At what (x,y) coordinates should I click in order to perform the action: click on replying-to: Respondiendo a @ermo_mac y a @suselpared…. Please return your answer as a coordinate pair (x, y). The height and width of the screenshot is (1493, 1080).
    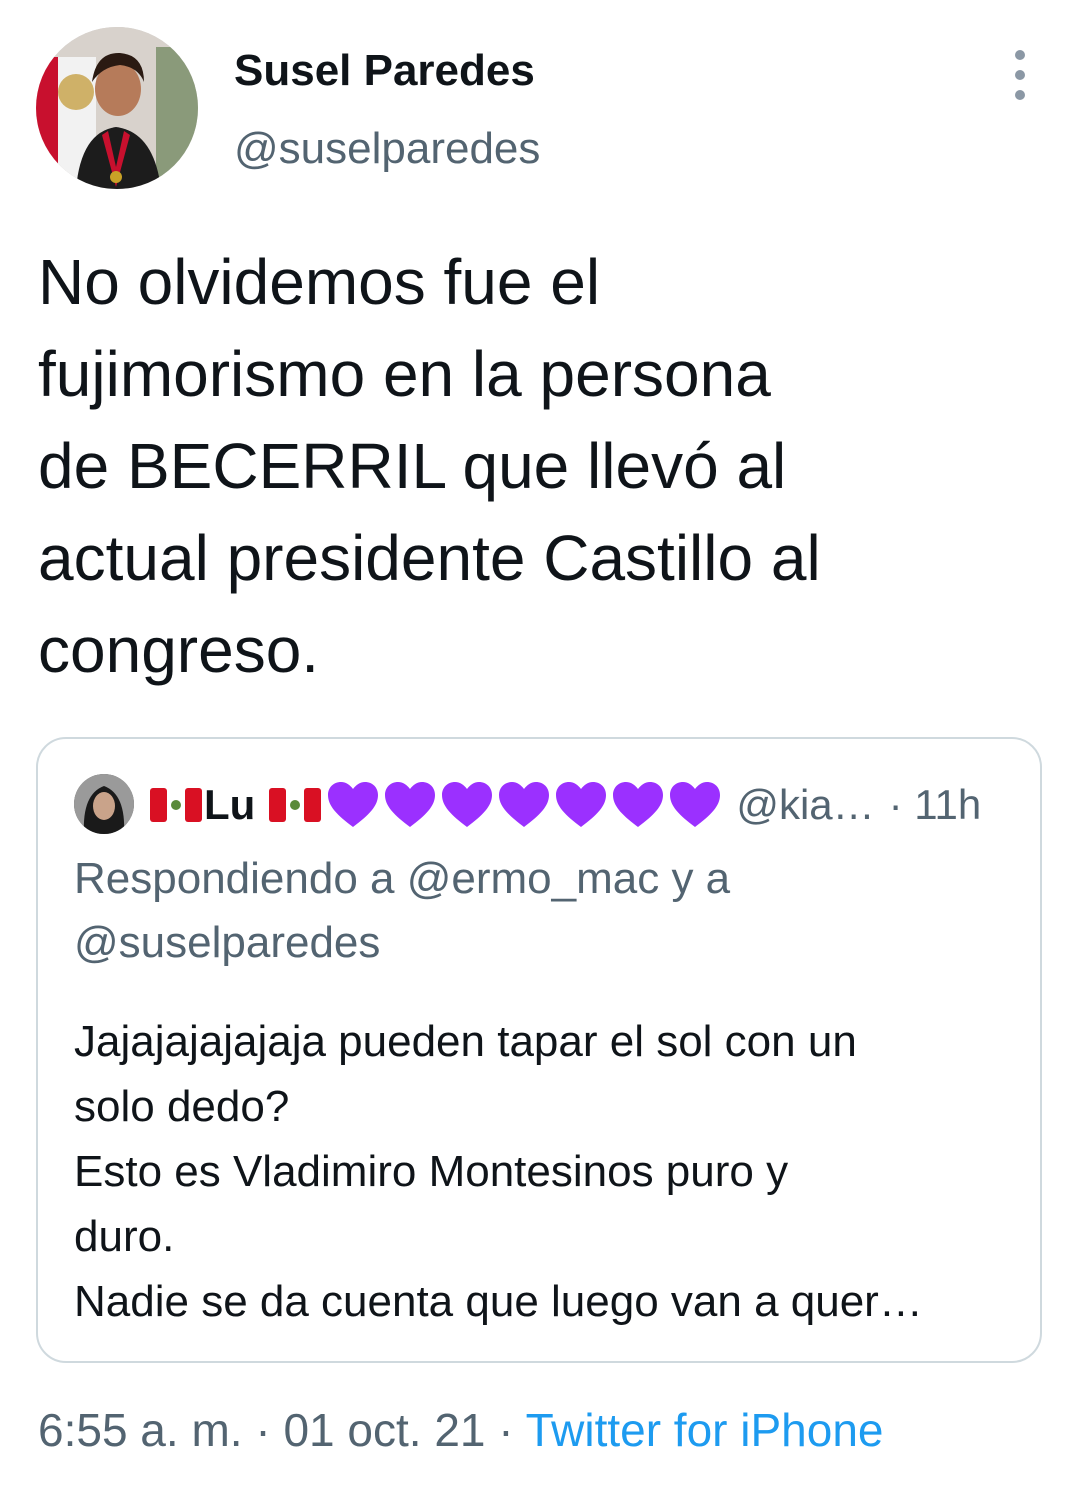
    Looking at the image, I should click on (402, 910).